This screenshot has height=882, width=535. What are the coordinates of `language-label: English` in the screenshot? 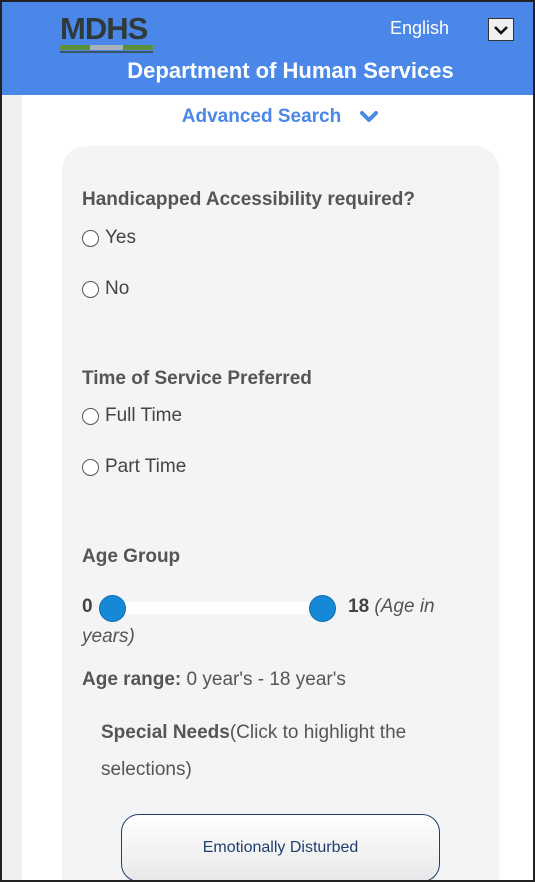 It's located at (420, 28).